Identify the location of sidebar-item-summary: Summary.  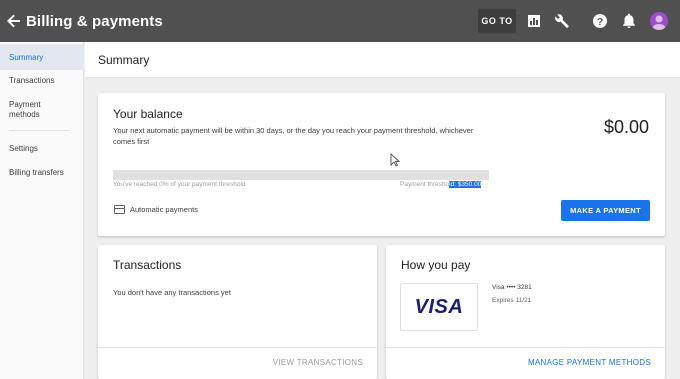
(42, 57).